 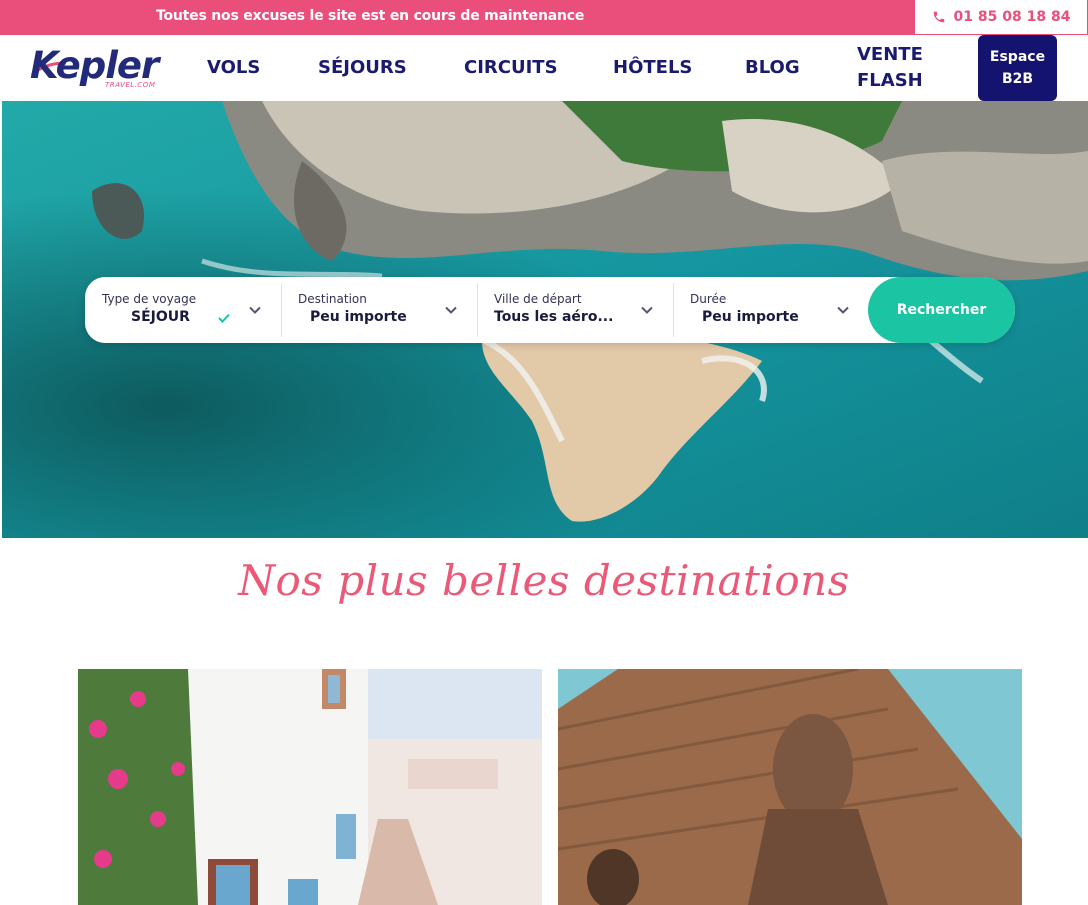 What do you see at coordinates (538, 299) in the screenshot?
I see `field-ville-depart-label: Ville de départ` at bounding box center [538, 299].